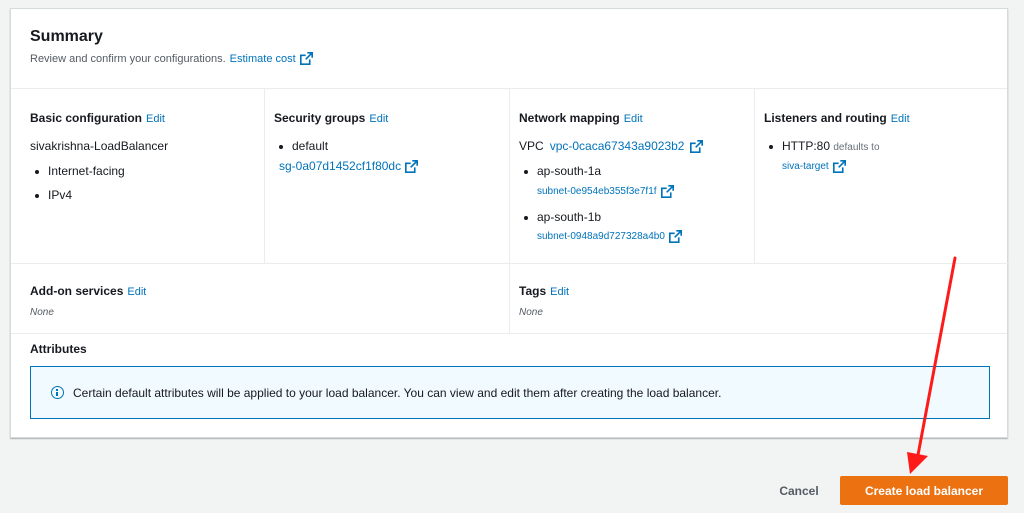 This screenshot has height=513, width=1024. What do you see at coordinates (569, 118) in the screenshot?
I see `network-mapping-label: Network mapping` at bounding box center [569, 118].